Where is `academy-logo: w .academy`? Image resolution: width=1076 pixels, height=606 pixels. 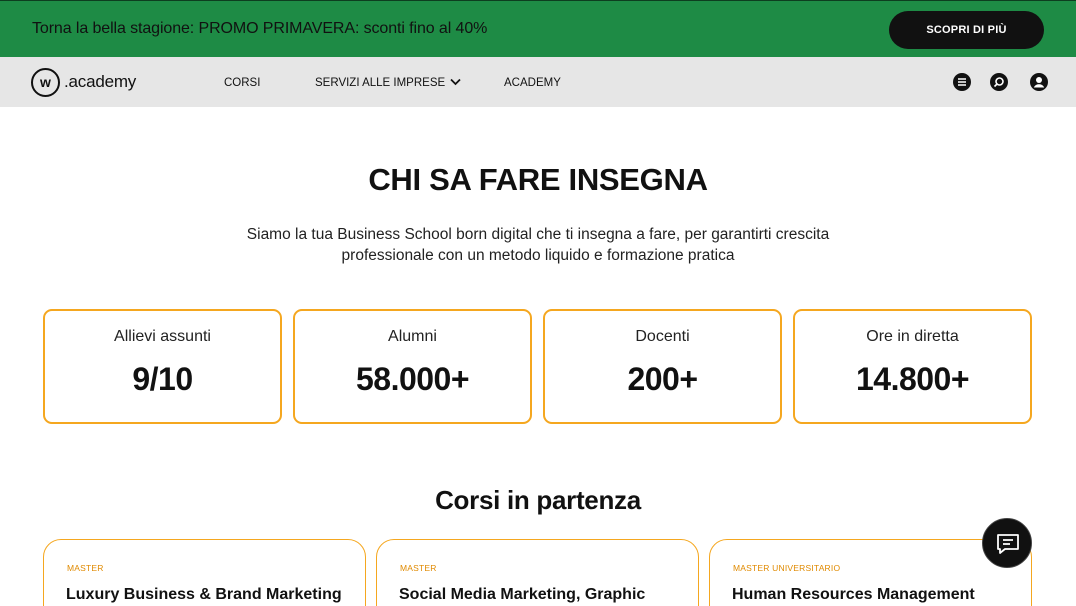
academy-logo: w .academy is located at coordinates (84, 82).